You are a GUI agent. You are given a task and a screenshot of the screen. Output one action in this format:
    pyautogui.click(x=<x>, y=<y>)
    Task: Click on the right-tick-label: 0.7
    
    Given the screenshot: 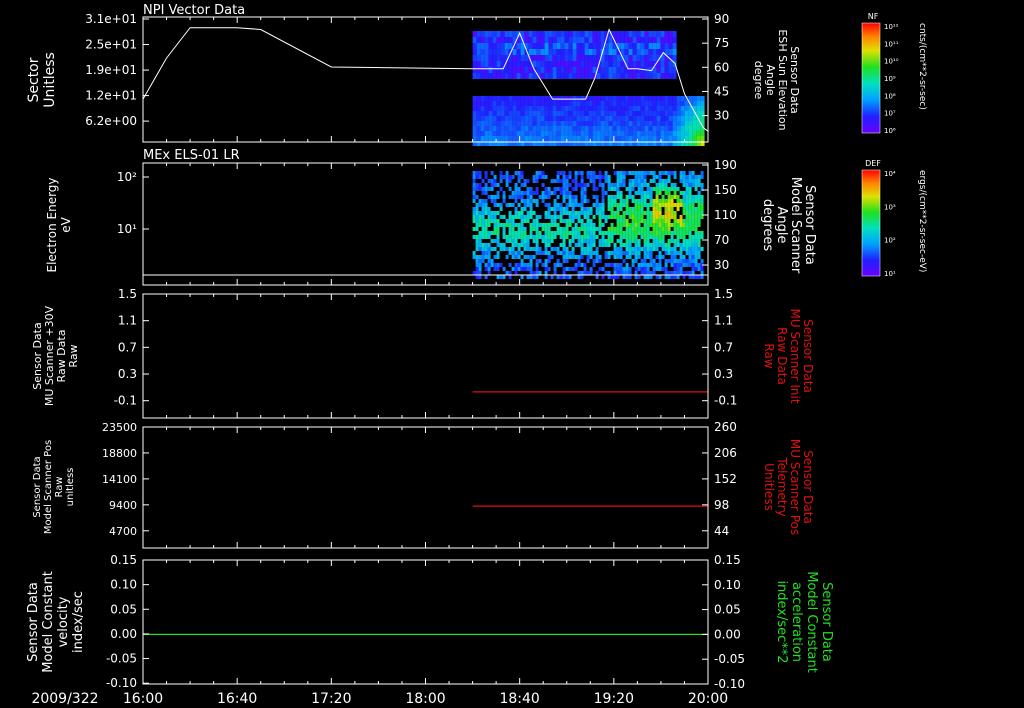 What is the action you would take?
    pyautogui.click(x=723, y=347)
    